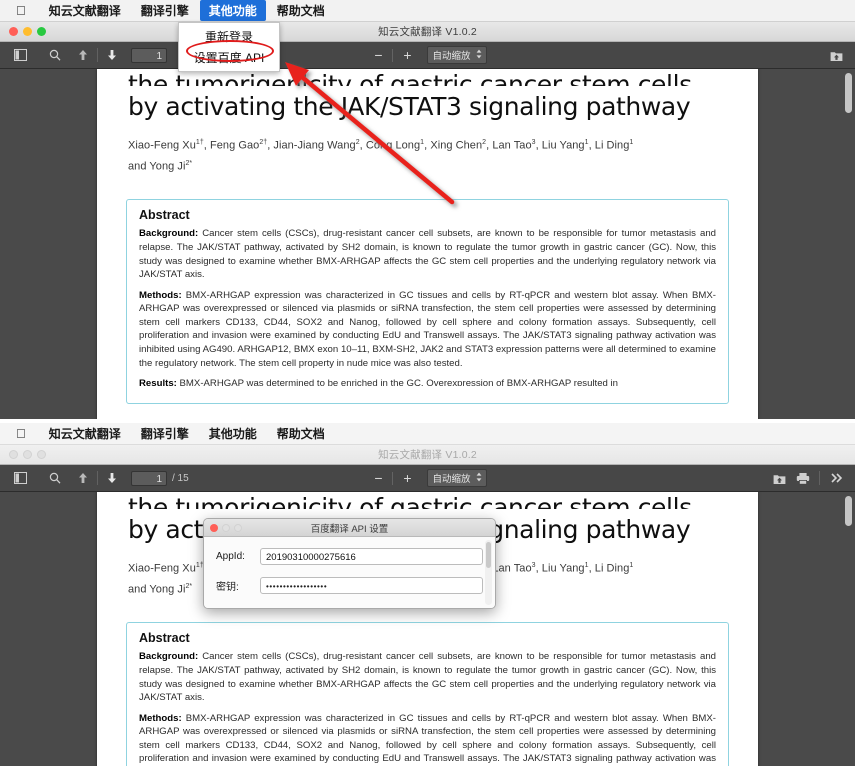 The width and height of the screenshot is (855, 766). Describe the element at coordinates (158, 382) in the screenshot. I see `results-label: Results:` at that location.